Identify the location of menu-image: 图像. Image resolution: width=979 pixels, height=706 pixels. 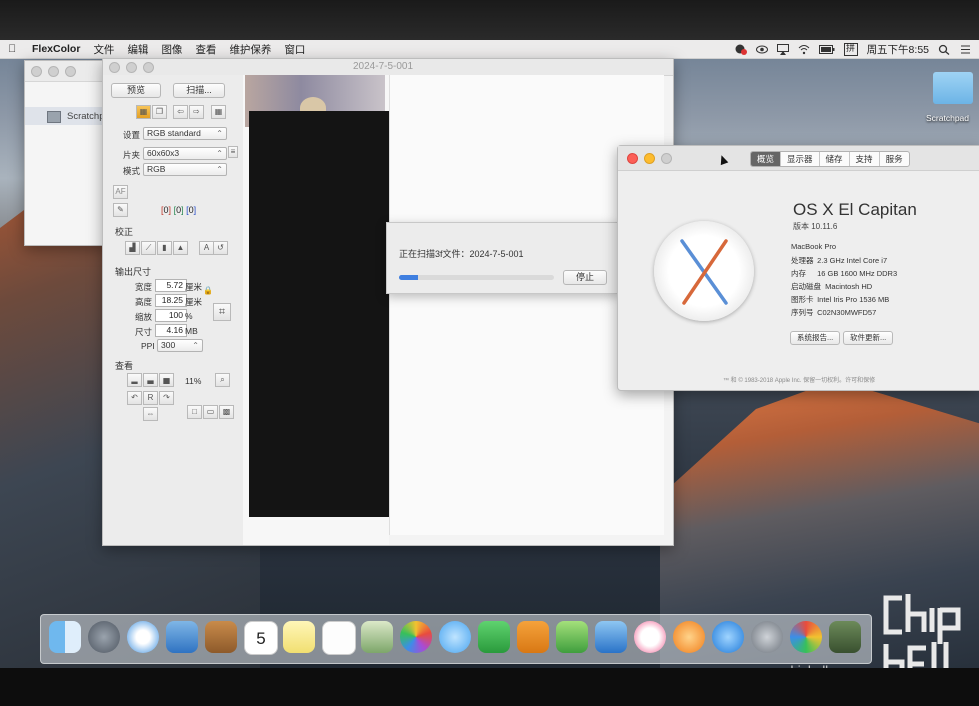
(171, 49).